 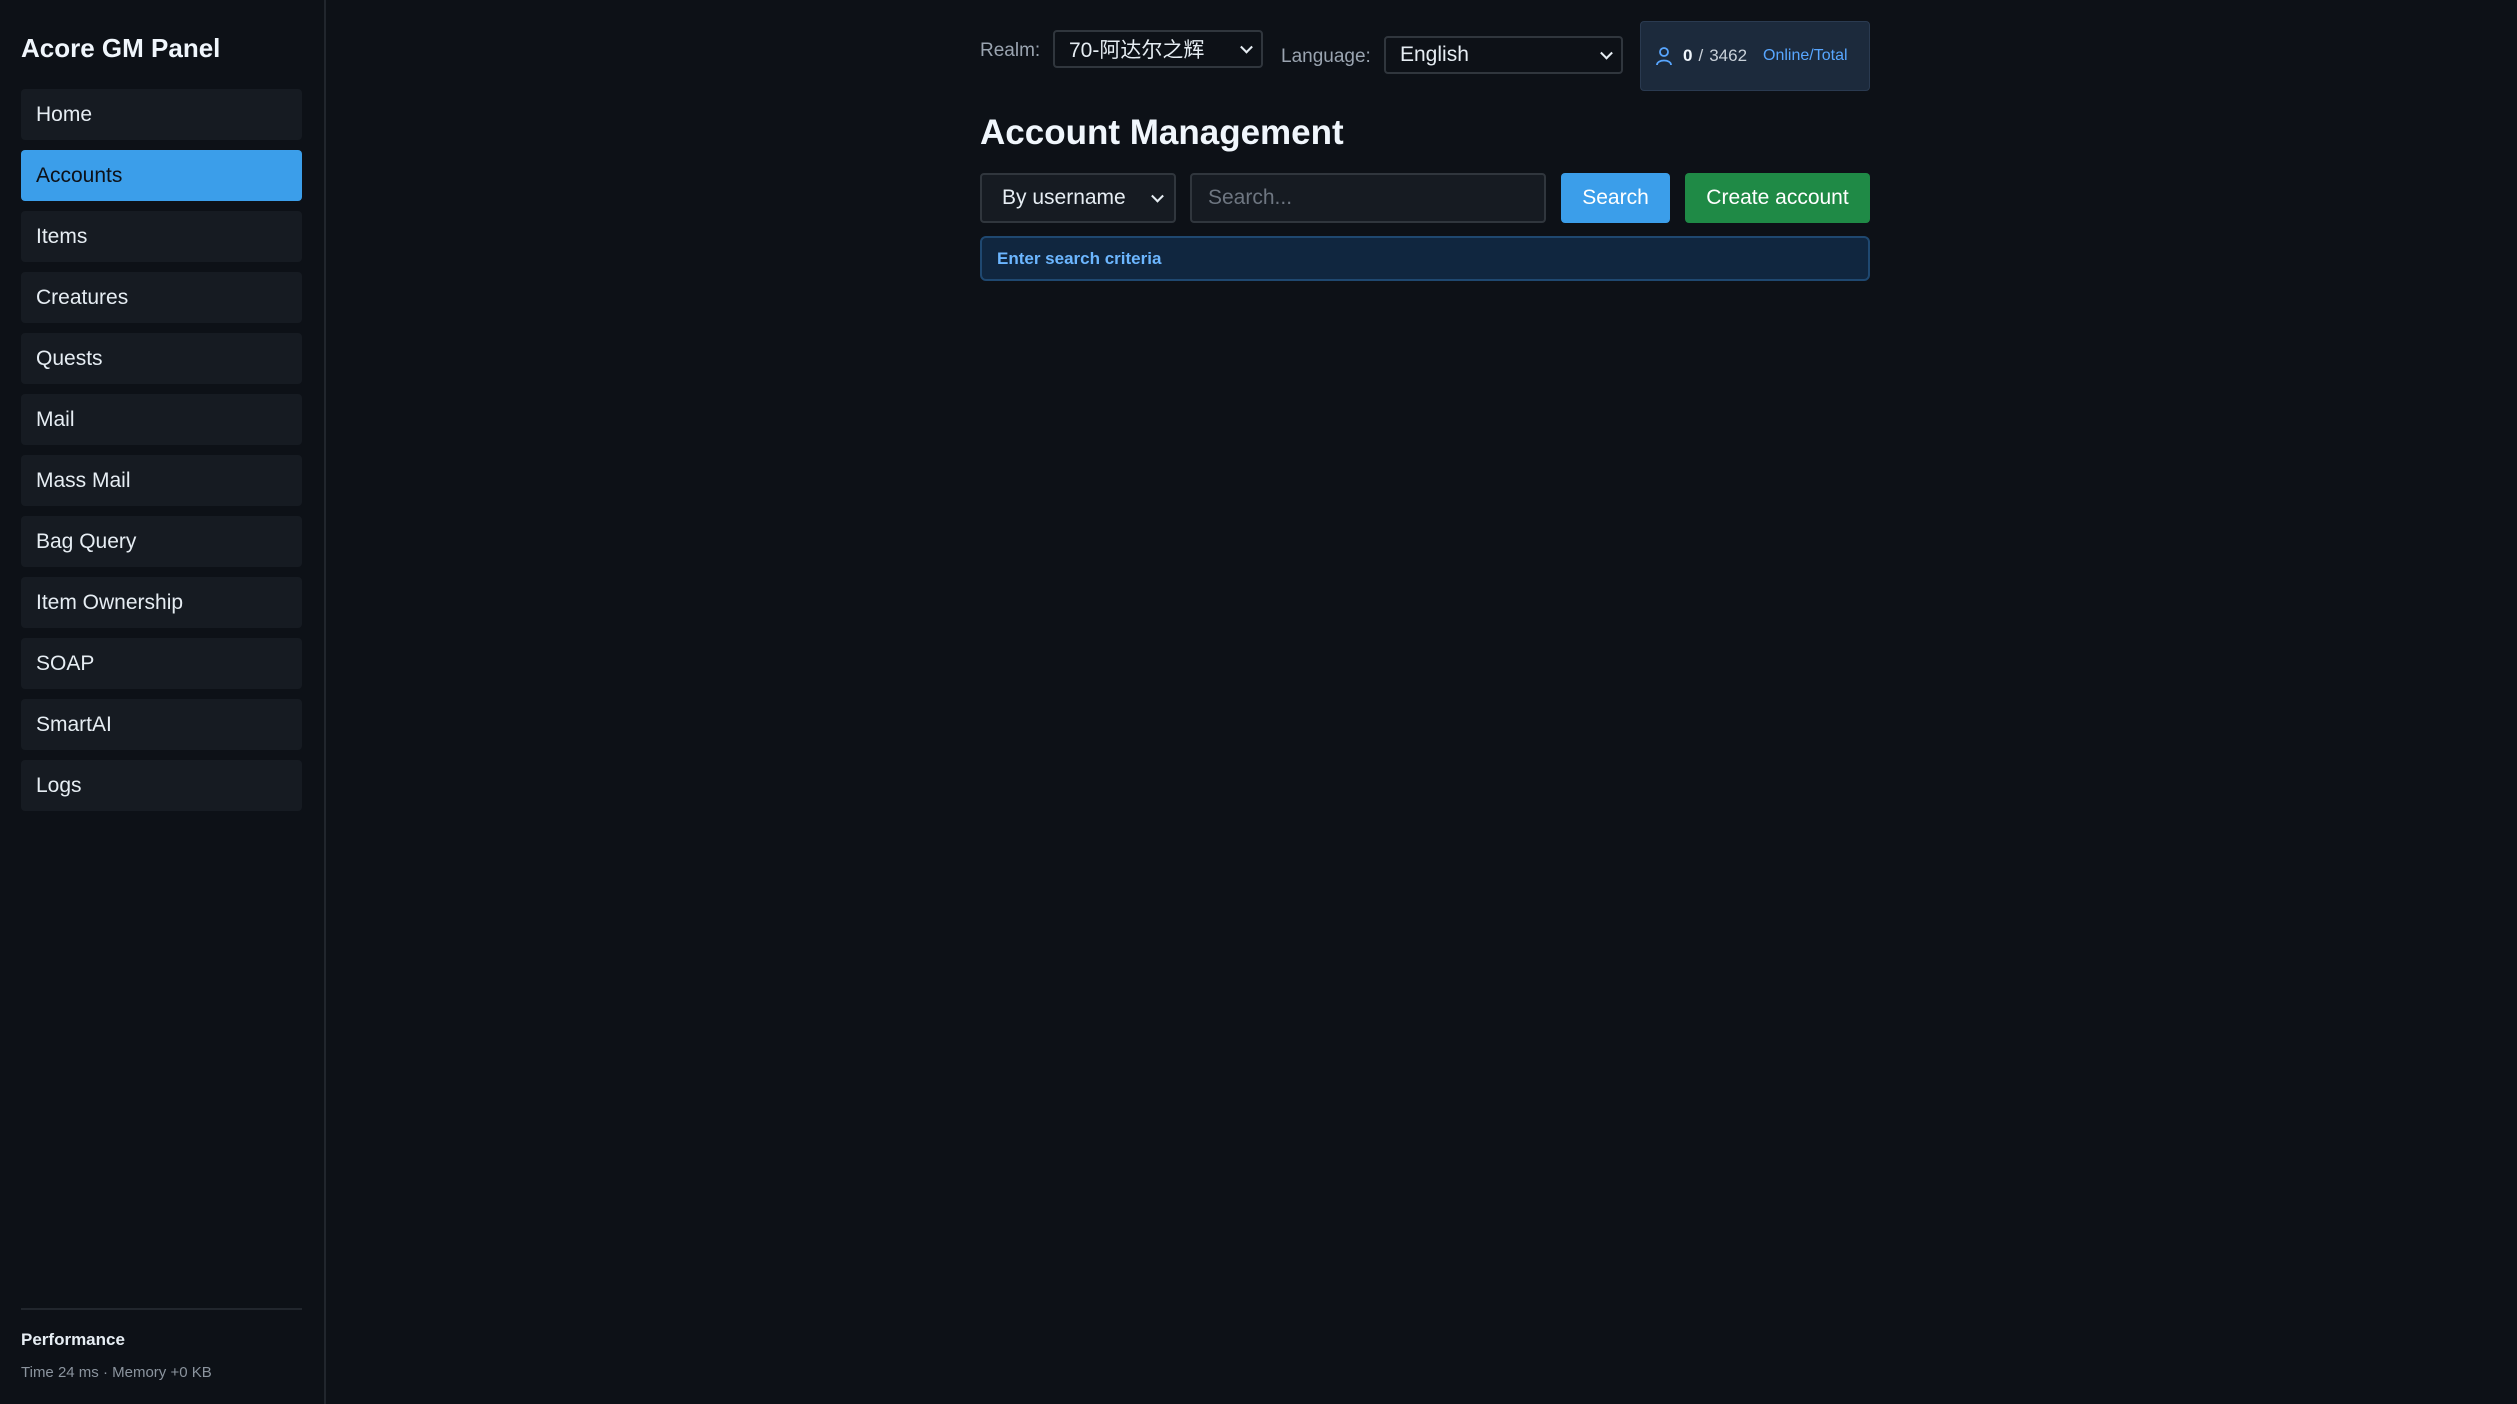 What do you see at coordinates (121, 48) in the screenshot?
I see `app-title: Acore GM Panel` at bounding box center [121, 48].